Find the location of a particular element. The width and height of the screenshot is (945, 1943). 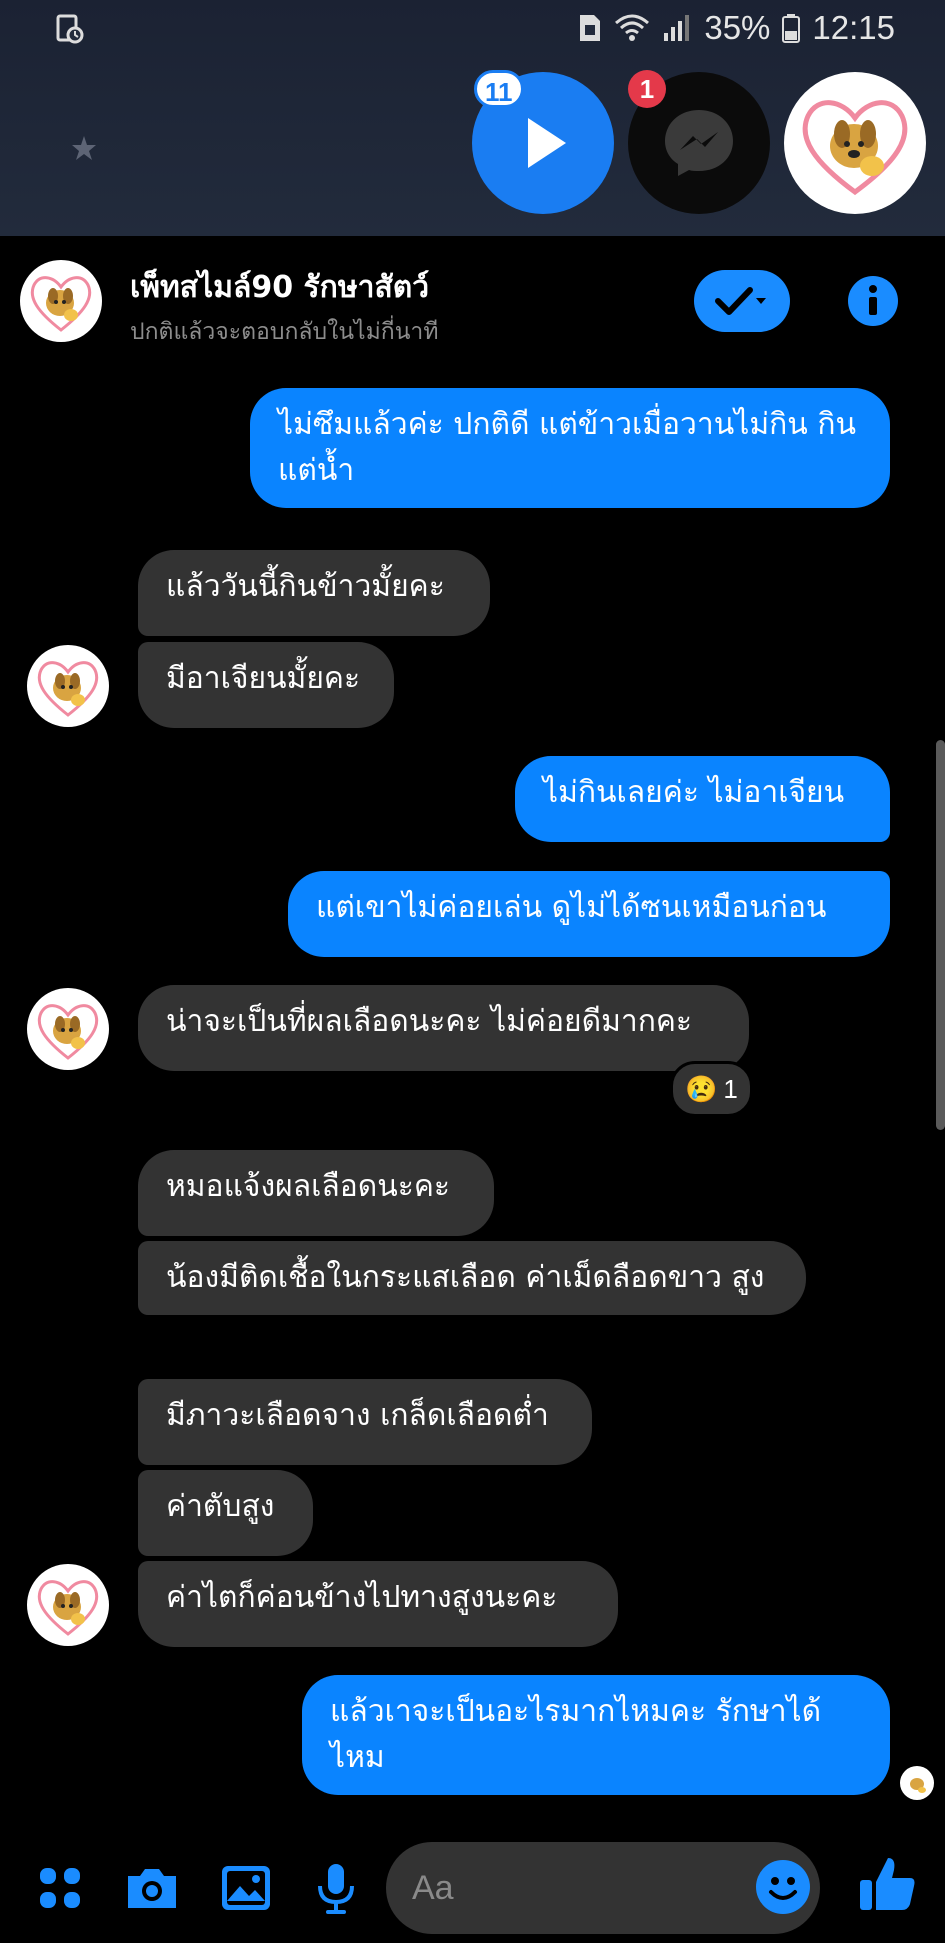

clock: 12:15 is located at coordinates (853, 27).